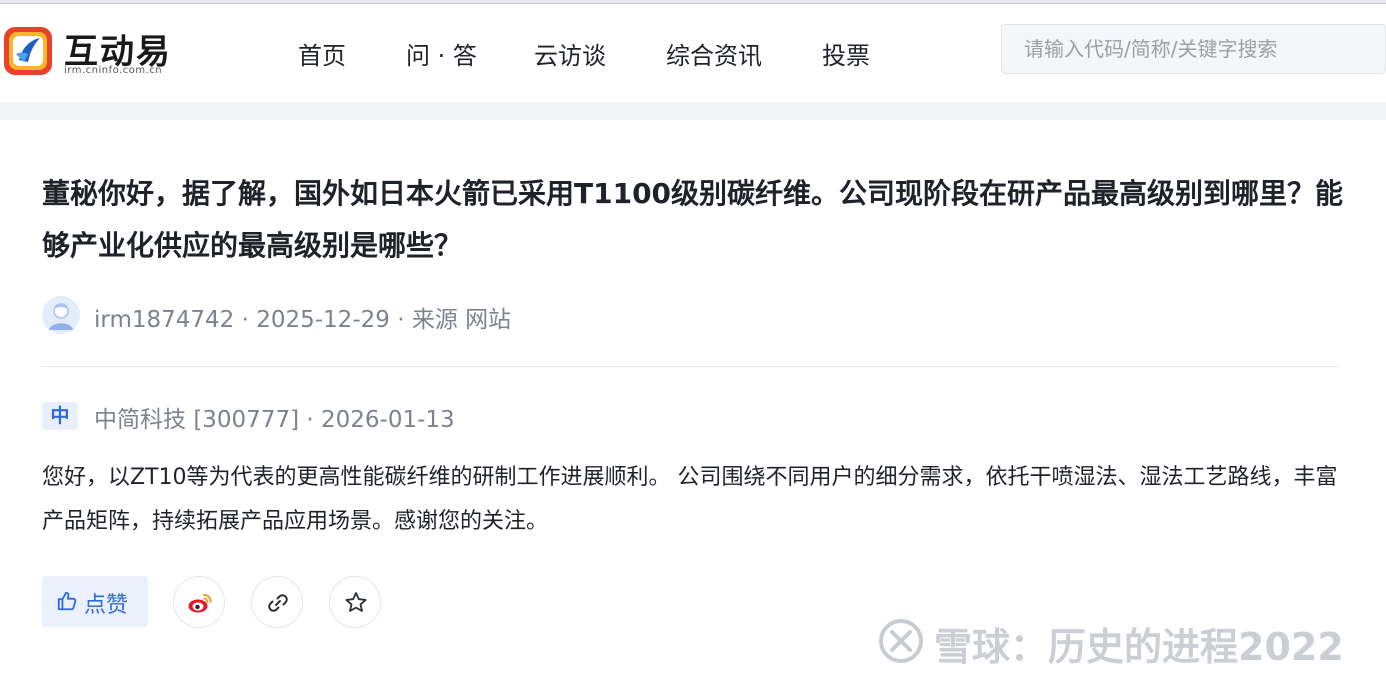 This screenshot has height=681, width=1386. What do you see at coordinates (61, 315) in the screenshot?
I see `user-avatar-icon` at bounding box center [61, 315].